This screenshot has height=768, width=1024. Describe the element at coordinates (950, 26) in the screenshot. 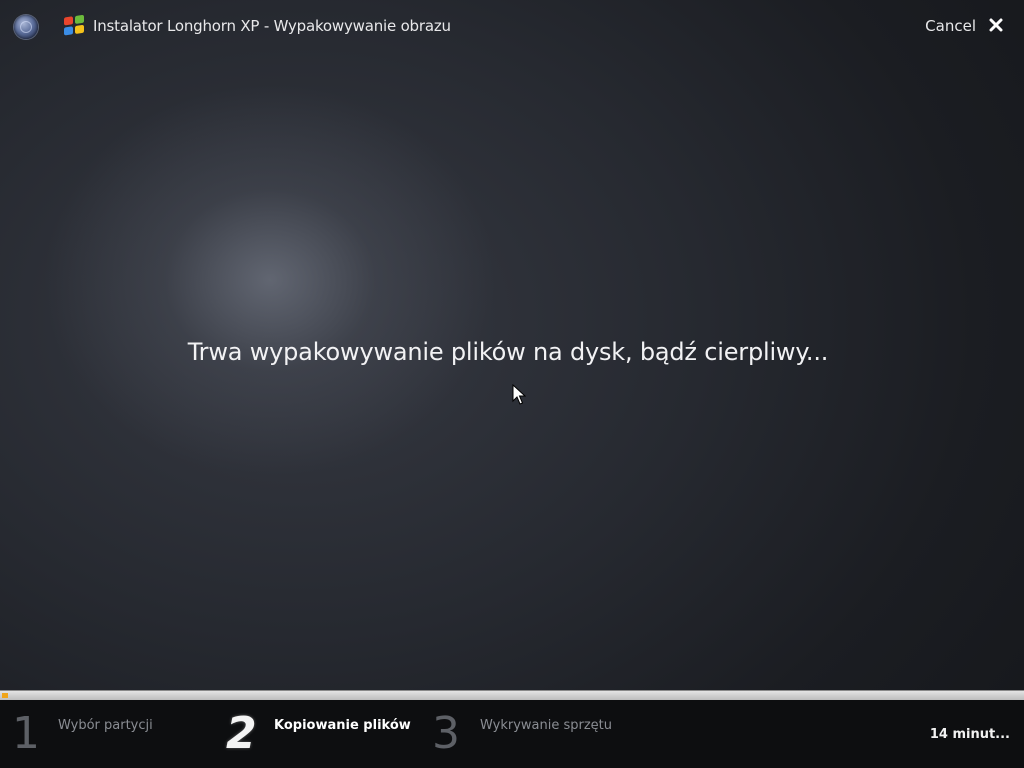

I see `cancel-button: Cancel` at that location.